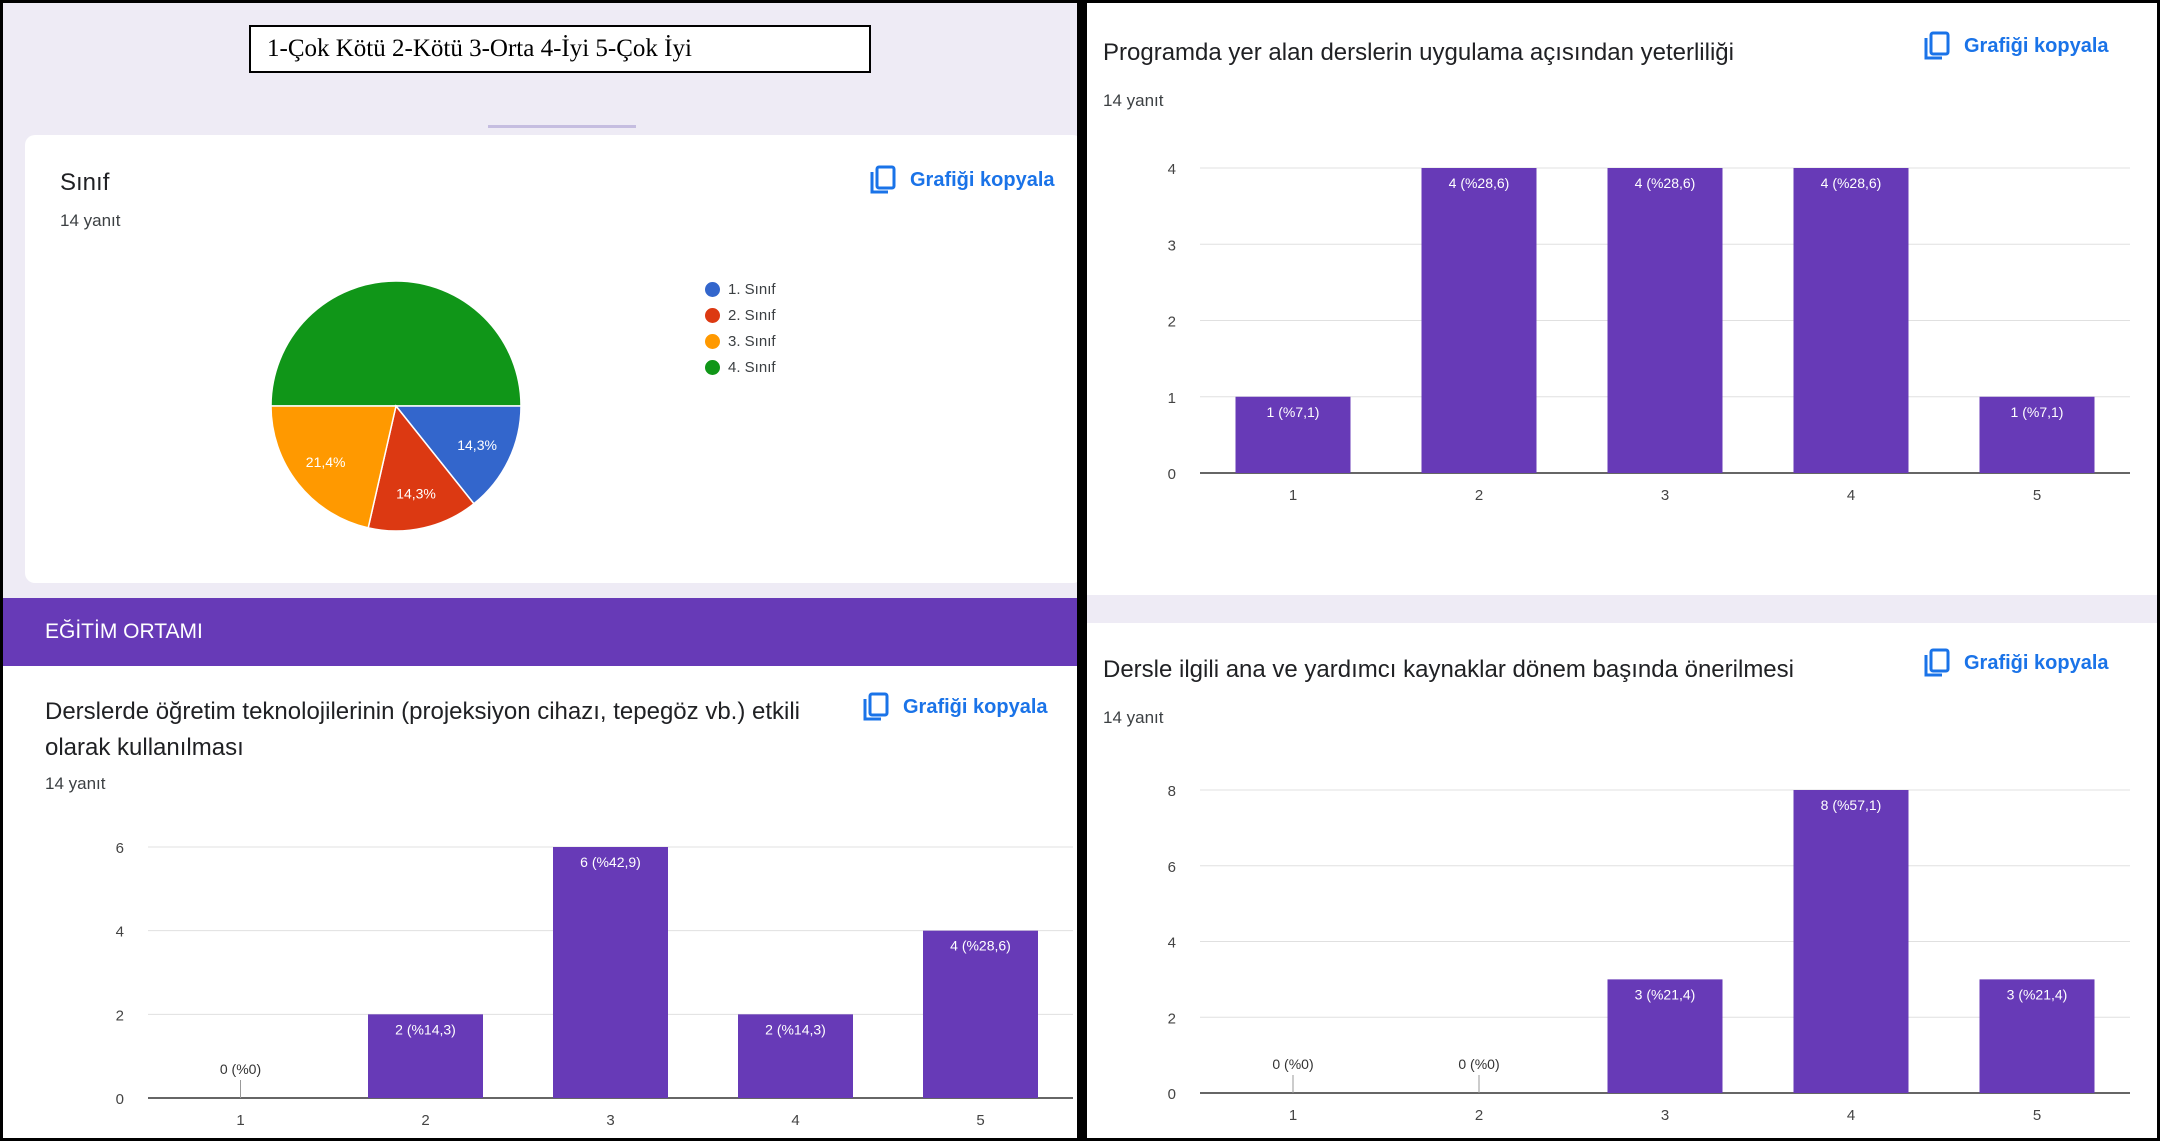 This screenshot has width=2160, height=1141. Describe the element at coordinates (752, 367) in the screenshot. I see `legend-label: 4. Sınıf` at that location.